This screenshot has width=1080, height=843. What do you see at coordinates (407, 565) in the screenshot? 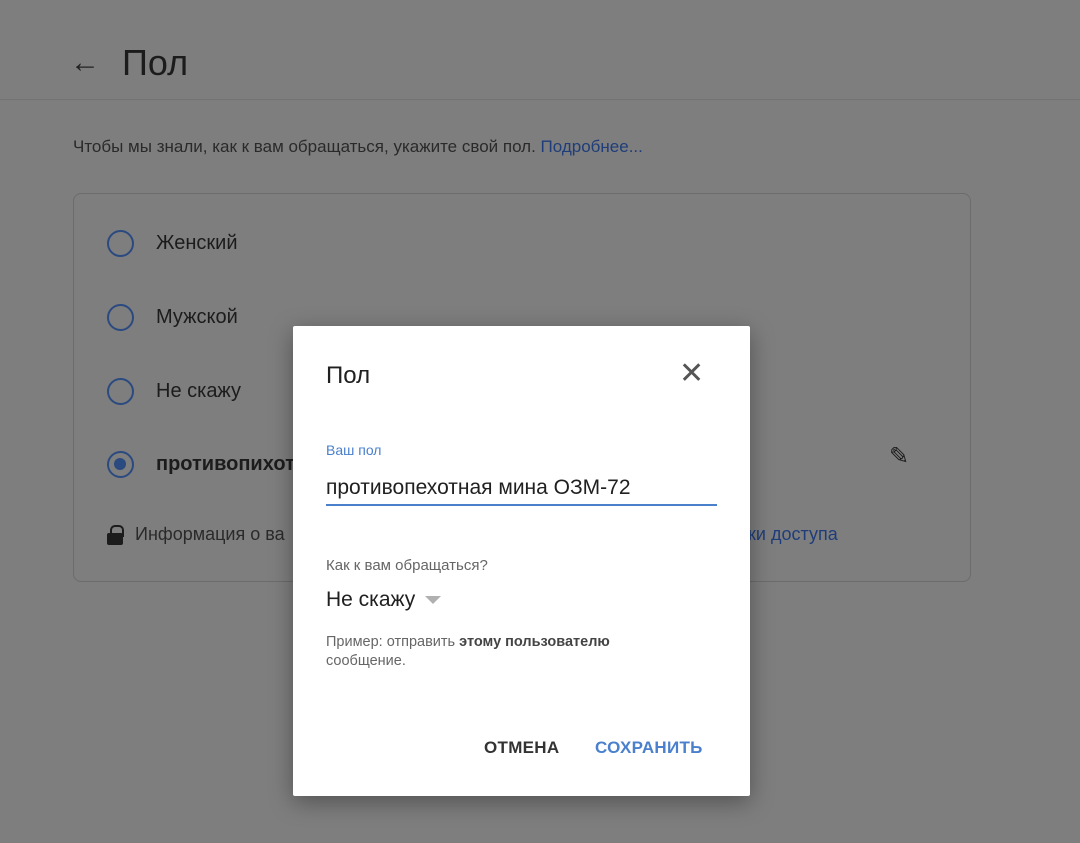
I see `address-label: Как к вам обращаться?` at bounding box center [407, 565].